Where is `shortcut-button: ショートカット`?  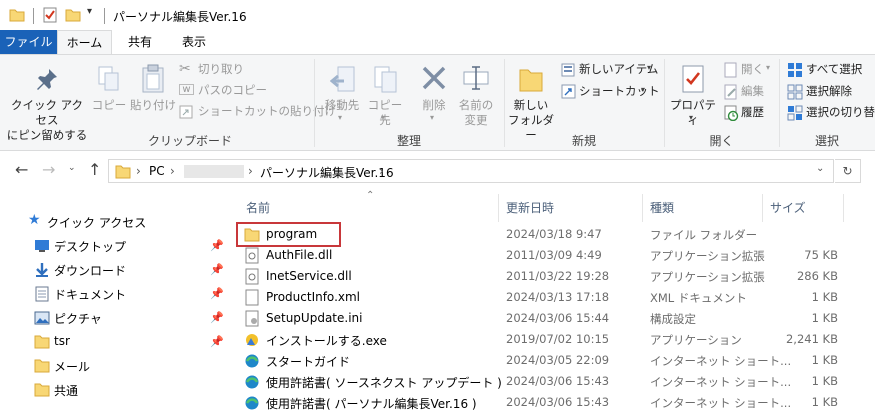
shortcut-button: ショートカット is located at coordinates (619, 91).